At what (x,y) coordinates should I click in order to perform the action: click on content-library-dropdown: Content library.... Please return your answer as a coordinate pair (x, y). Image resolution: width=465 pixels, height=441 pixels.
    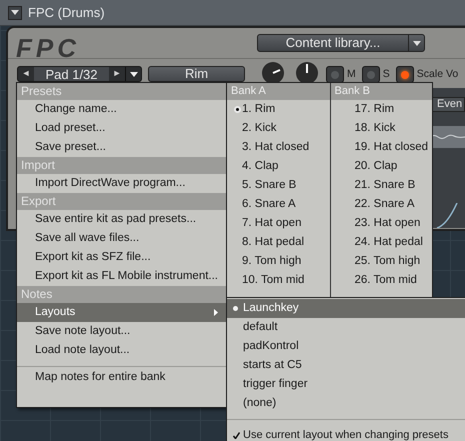
    Looking at the image, I should click on (341, 43).